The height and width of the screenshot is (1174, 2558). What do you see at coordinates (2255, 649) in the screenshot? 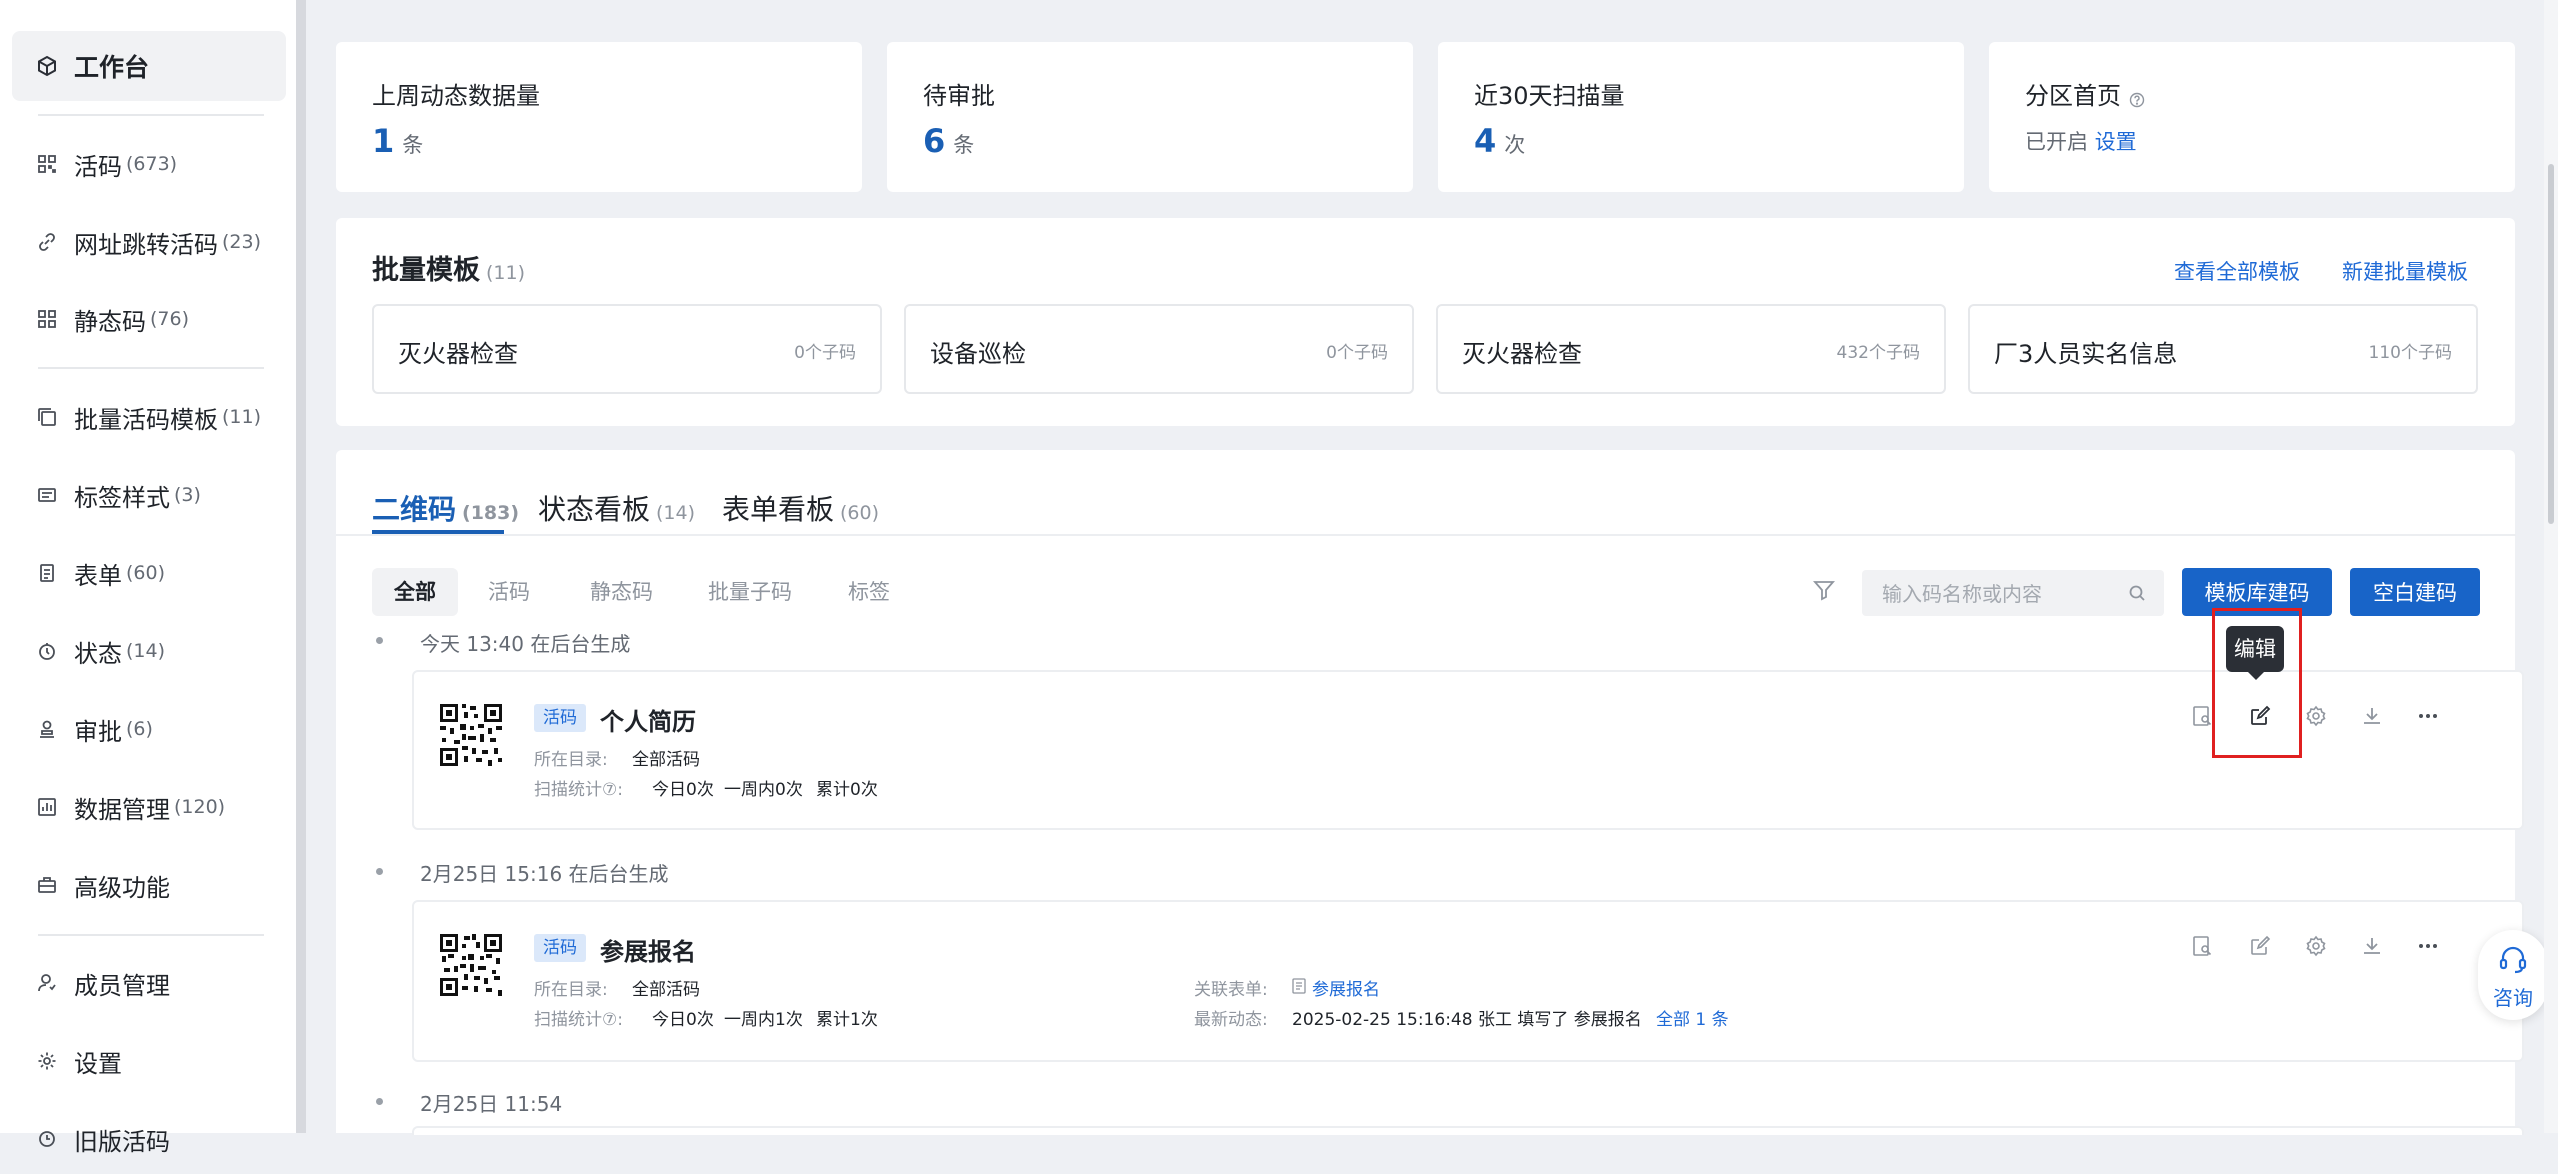
I see `edit-tooltip: 编辑` at bounding box center [2255, 649].